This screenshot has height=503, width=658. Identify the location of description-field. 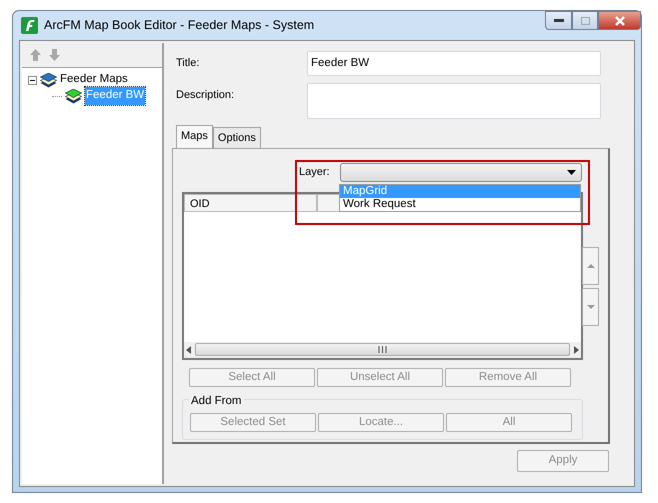
(454, 101).